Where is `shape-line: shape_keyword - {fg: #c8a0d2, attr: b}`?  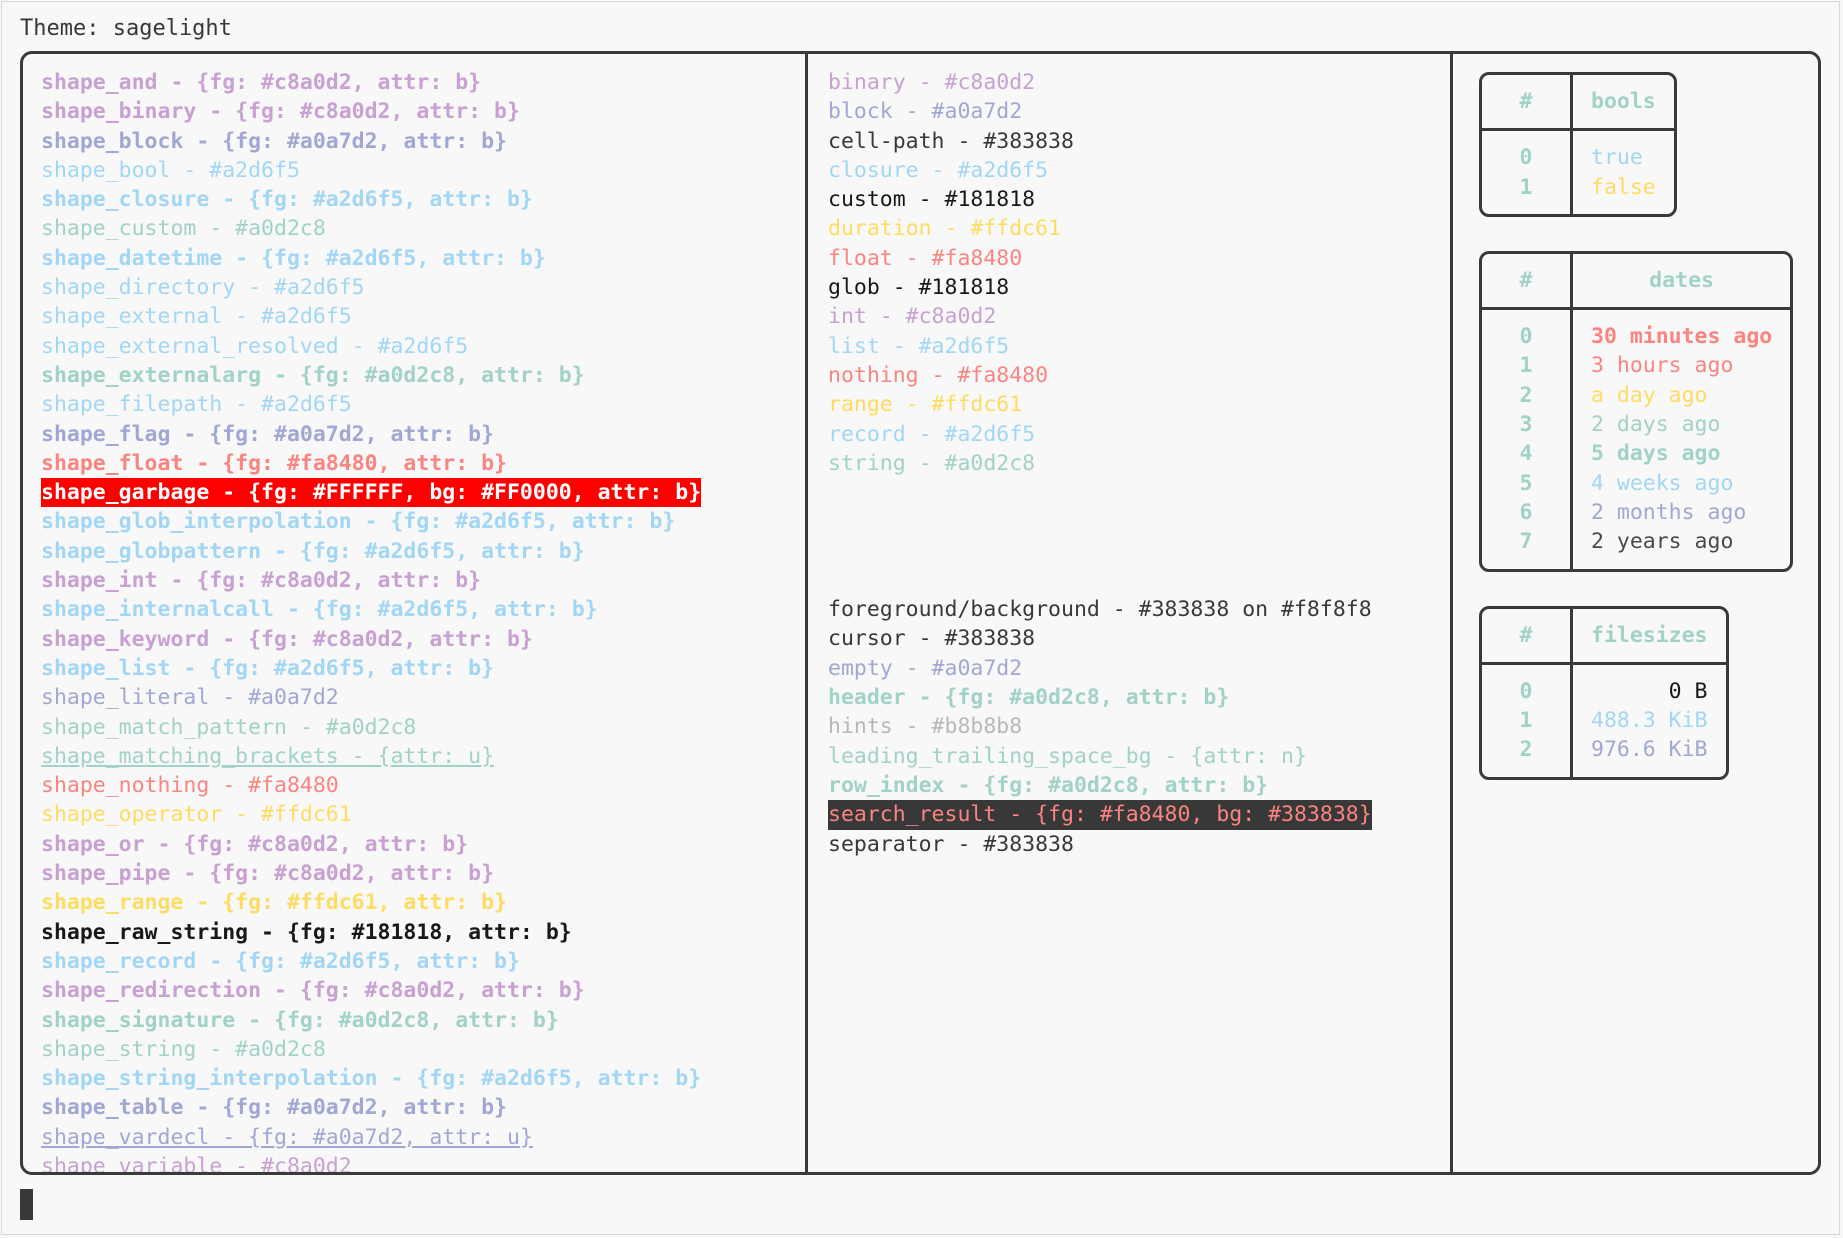
shape-line: shape_keyword - {fg: #c8a0d2, attr: b} is located at coordinates (287, 639).